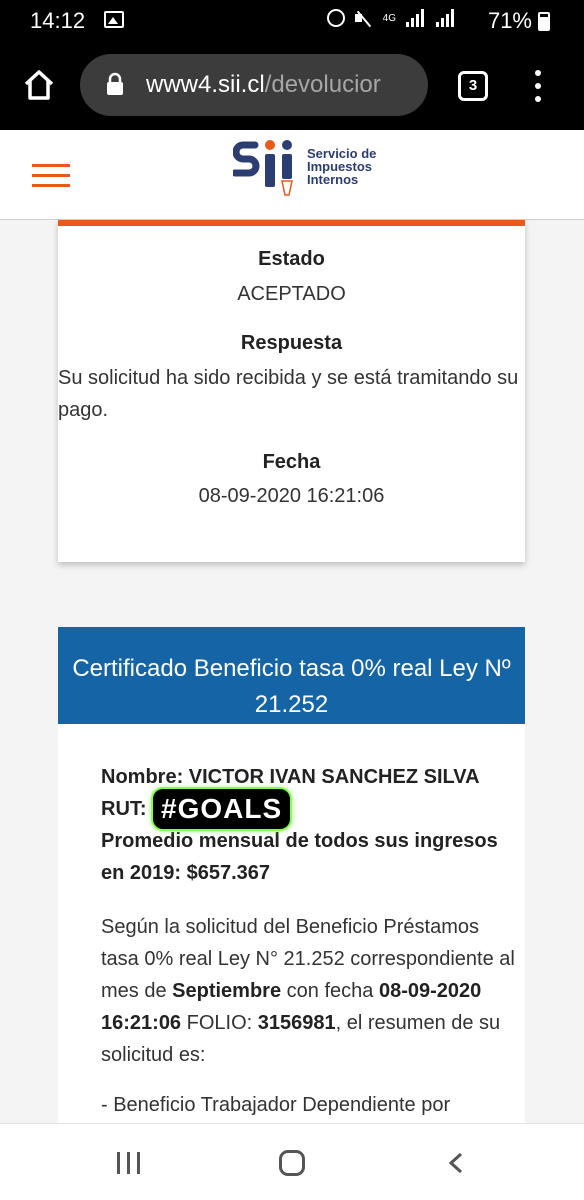 The width and height of the screenshot is (584, 1200). I want to click on more-menu-icon, so click(538, 86).